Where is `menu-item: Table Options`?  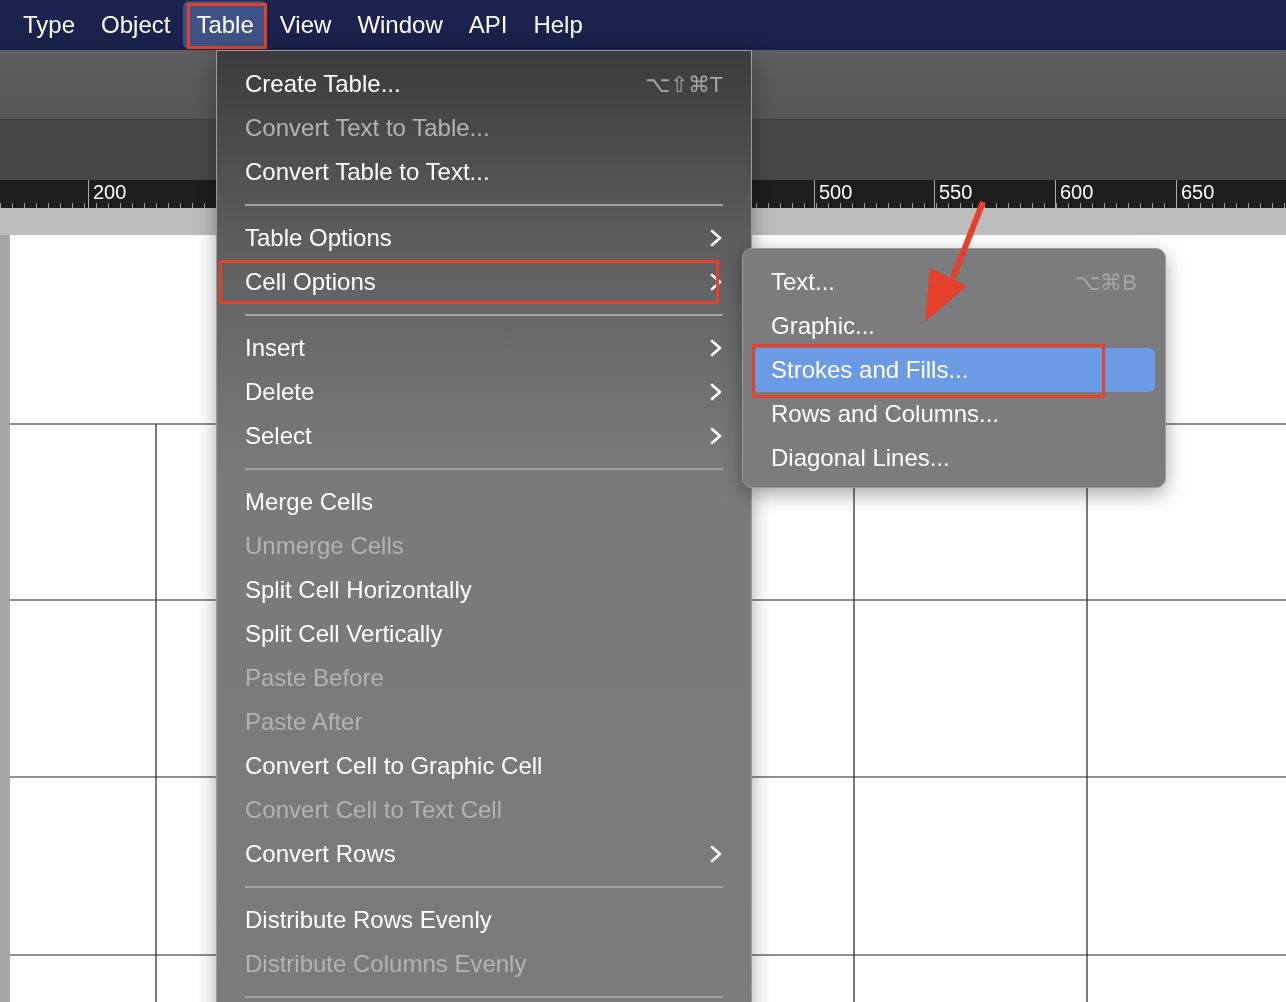
menu-item: Table Options is located at coordinates (484, 238).